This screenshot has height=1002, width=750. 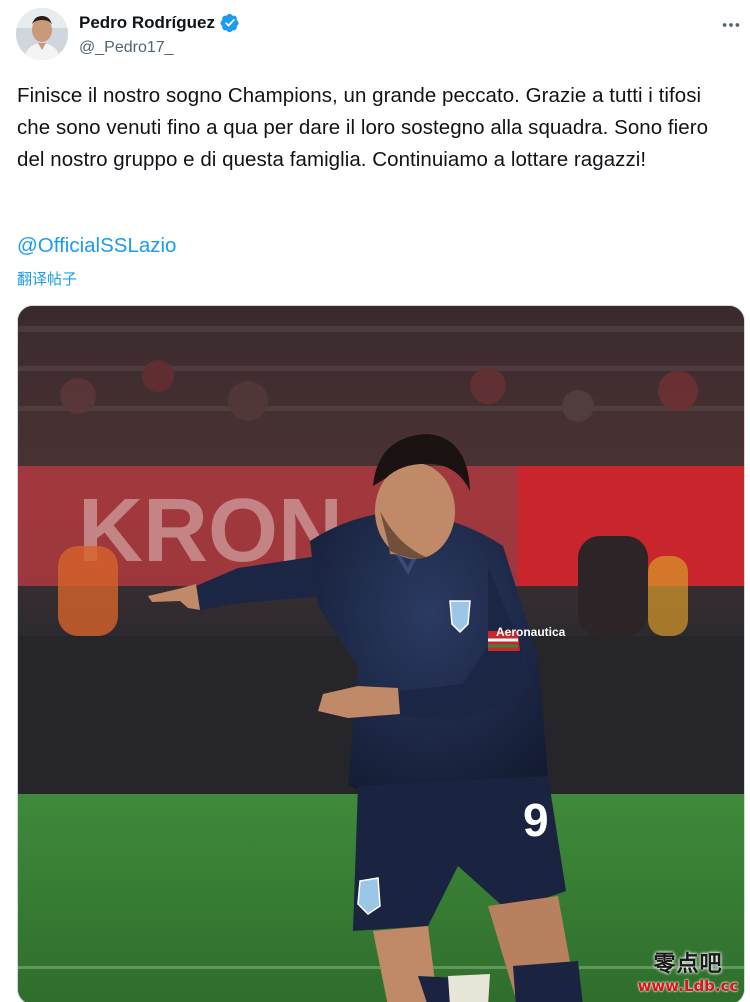 I want to click on avatar, so click(x=42, y=34).